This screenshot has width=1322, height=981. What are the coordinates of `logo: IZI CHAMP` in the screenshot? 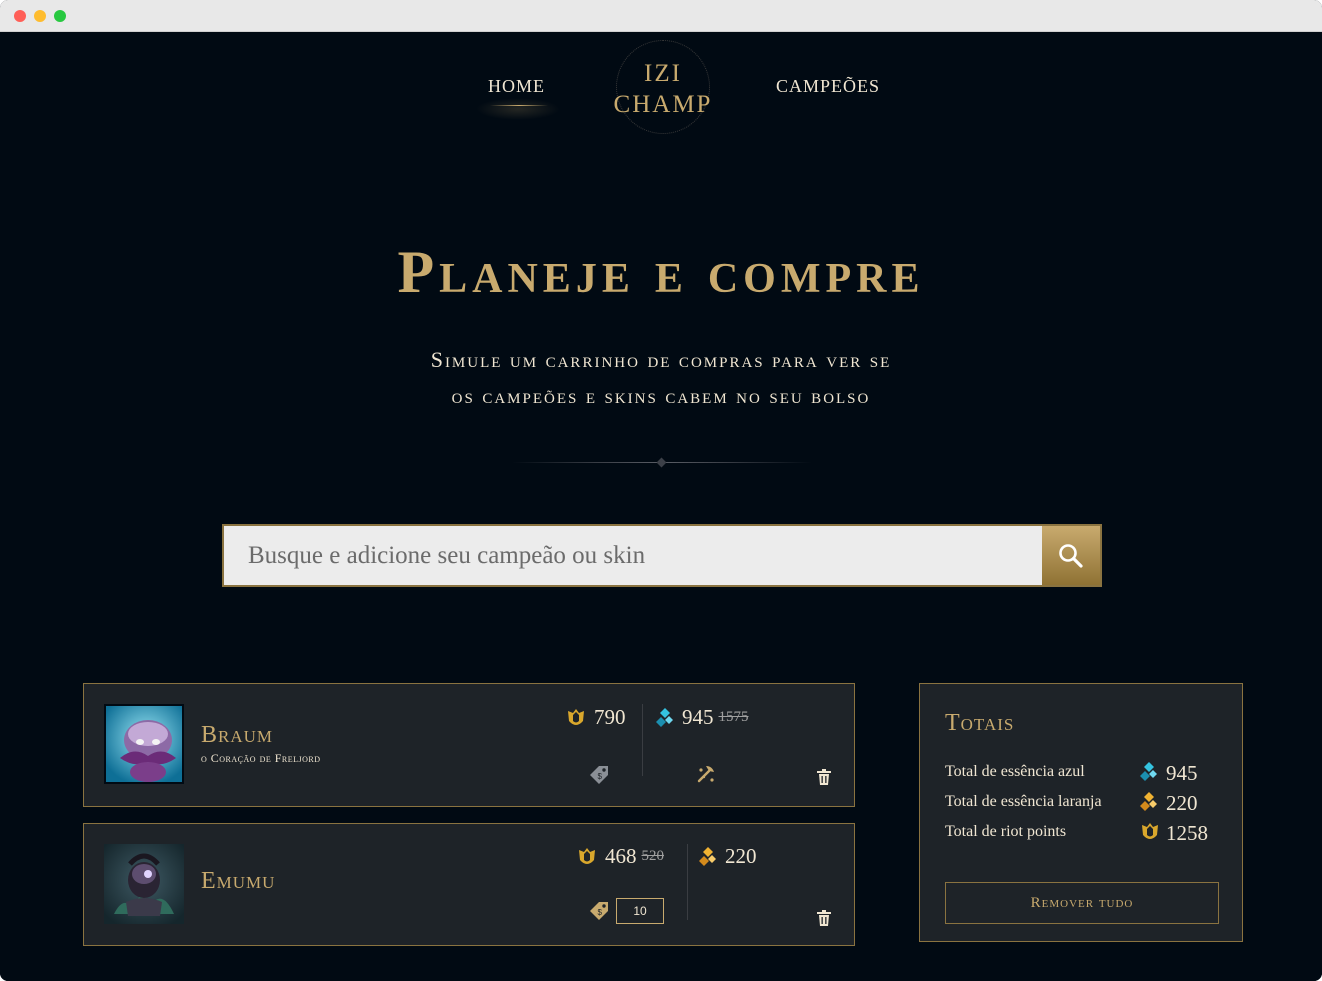 It's located at (663, 89).